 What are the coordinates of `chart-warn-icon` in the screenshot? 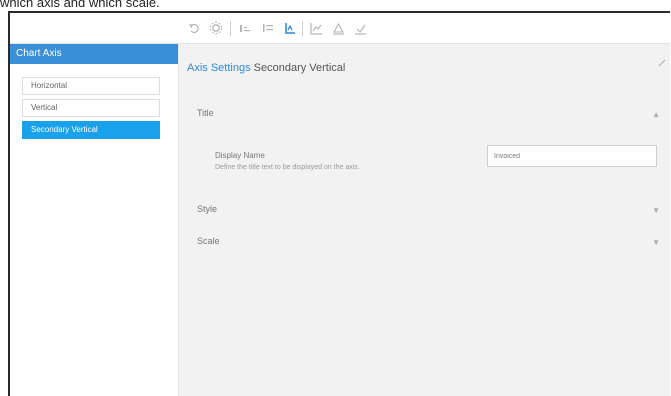 It's located at (338, 28).